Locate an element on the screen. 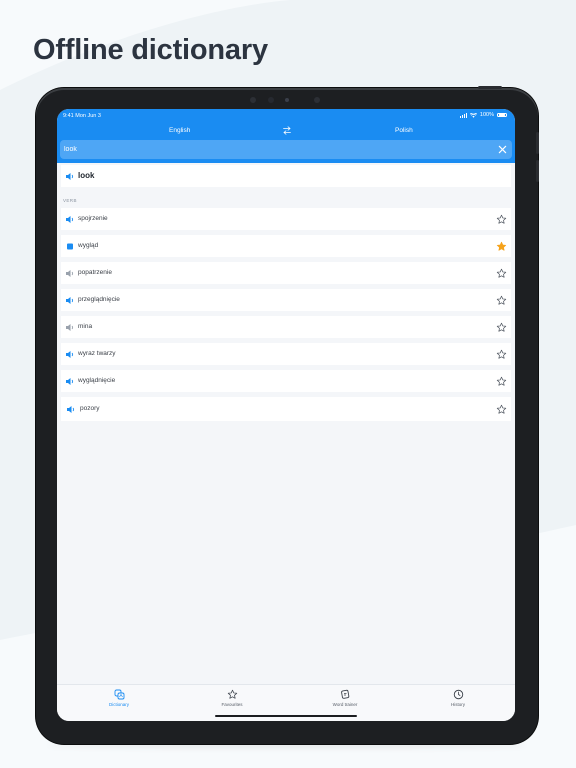 The height and width of the screenshot is (768, 576). app-header: 9:41 Mon Jun 3 100% English Polish is located at coordinates (286, 136).